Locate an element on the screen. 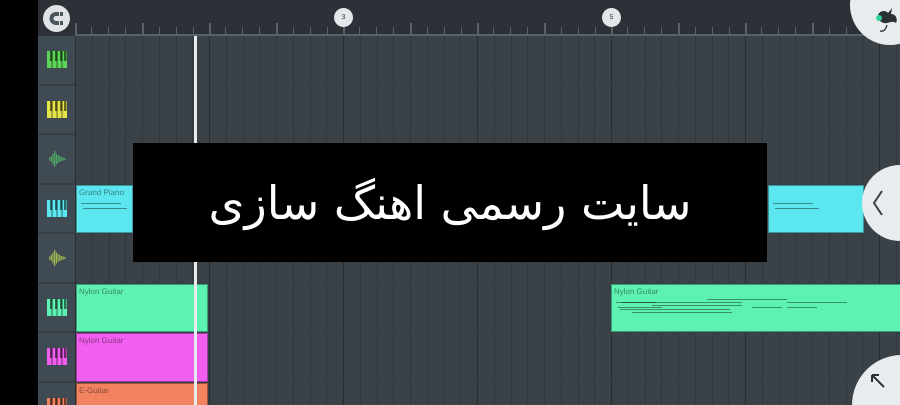 The width and height of the screenshot is (900, 405). snap-button is located at coordinates (56, 18).